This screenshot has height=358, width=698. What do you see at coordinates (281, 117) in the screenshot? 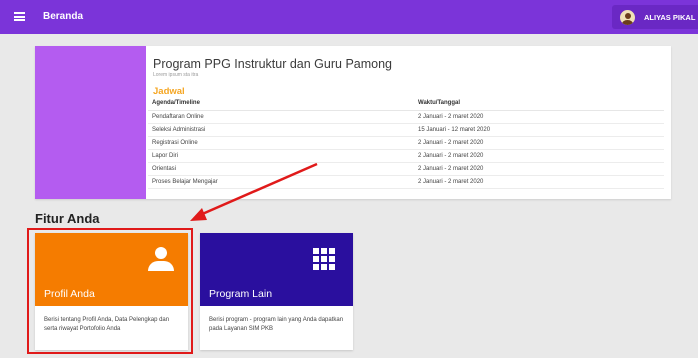
I see `agenda-cell: Pendaftaran Online` at bounding box center [281, 117].